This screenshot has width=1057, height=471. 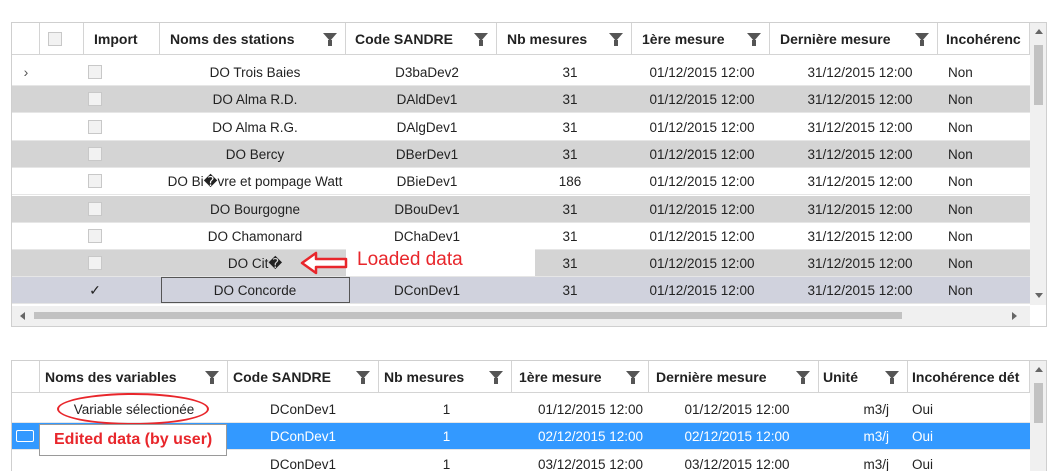 What do you see at coordinates (570, 181) in the screenshot?
I see `station-nb-mesures: 186` at bounding box center [570, 181].